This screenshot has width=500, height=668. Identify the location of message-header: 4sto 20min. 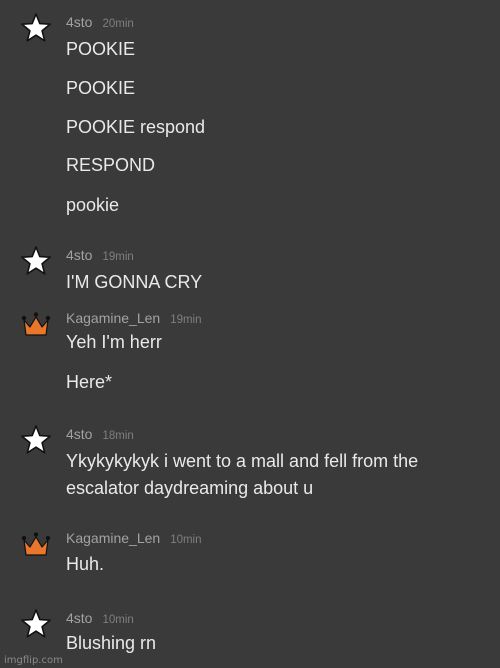
(100, 23).